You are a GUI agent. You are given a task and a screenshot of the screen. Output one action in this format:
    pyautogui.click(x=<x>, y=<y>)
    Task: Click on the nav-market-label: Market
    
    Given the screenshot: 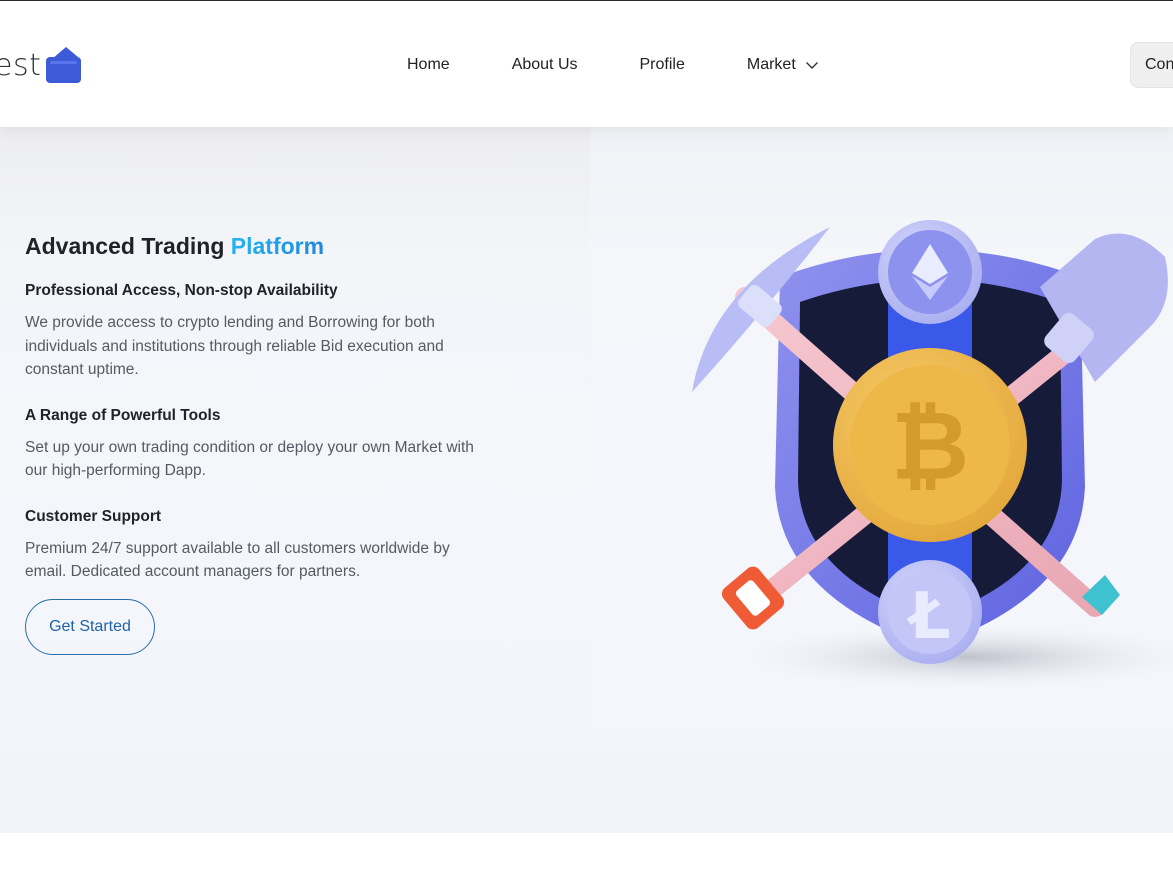 What is the action you would take?
    pyautogui.click(x=771, y=64)
    